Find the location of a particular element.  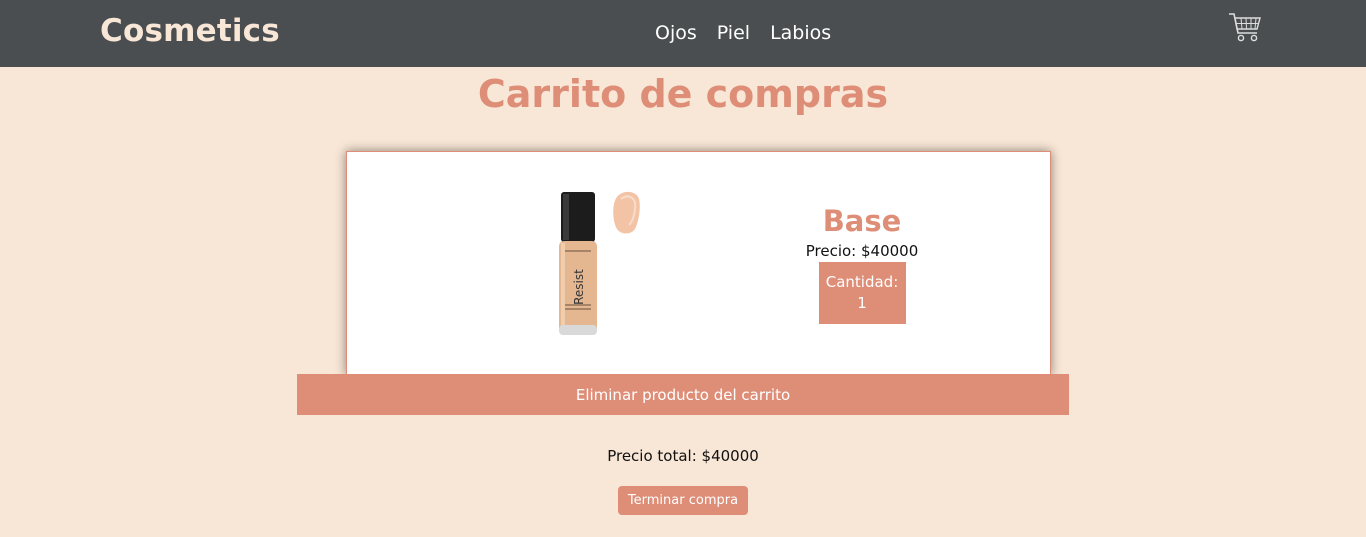

brand-logo: Cosmetics is located at coordinates (190, 31).